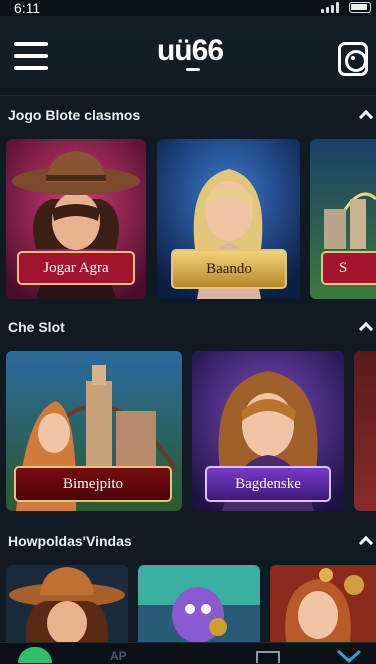 The image size is (376, 664). Describe the element at coordinates (348, 268) in the screenshot. I see `game-play-button-3: S` at that location.